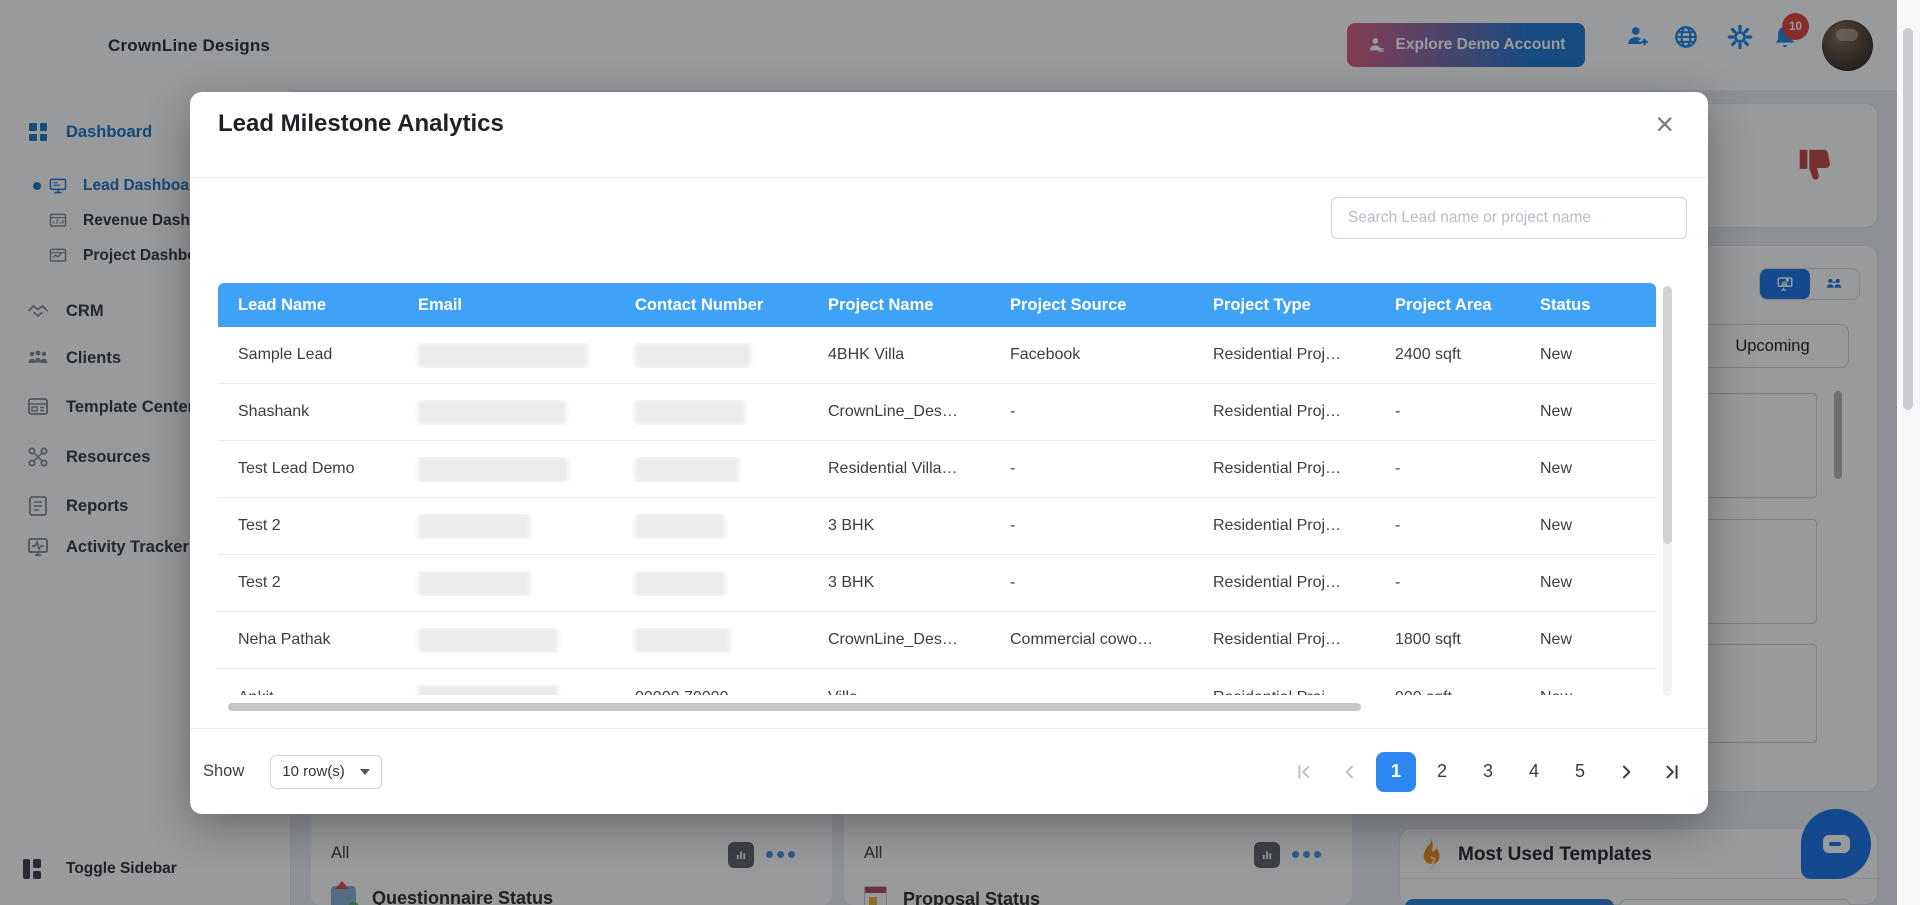  Describe the element at coordinates (1447, 692) in the screenshot. I see `cell-project-area: 900 sqft` at that location.